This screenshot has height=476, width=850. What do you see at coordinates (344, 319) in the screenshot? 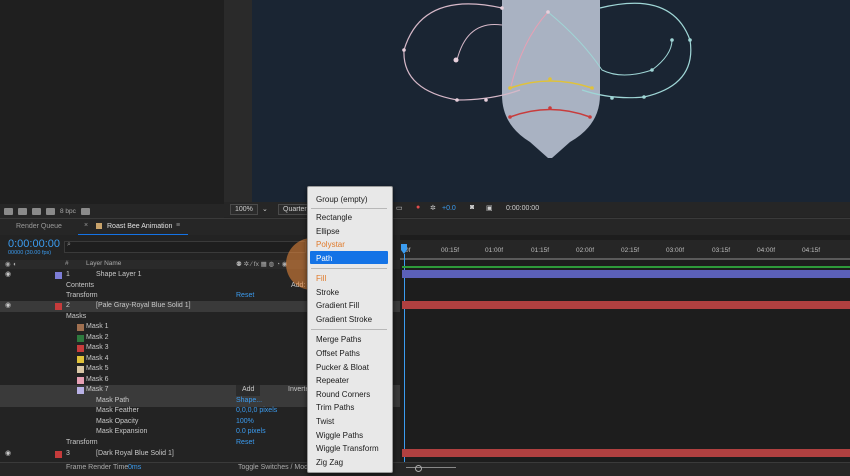
I see `menu-item-gradient-stroke: Gradient Stroke` at bounding box center [344, 319].